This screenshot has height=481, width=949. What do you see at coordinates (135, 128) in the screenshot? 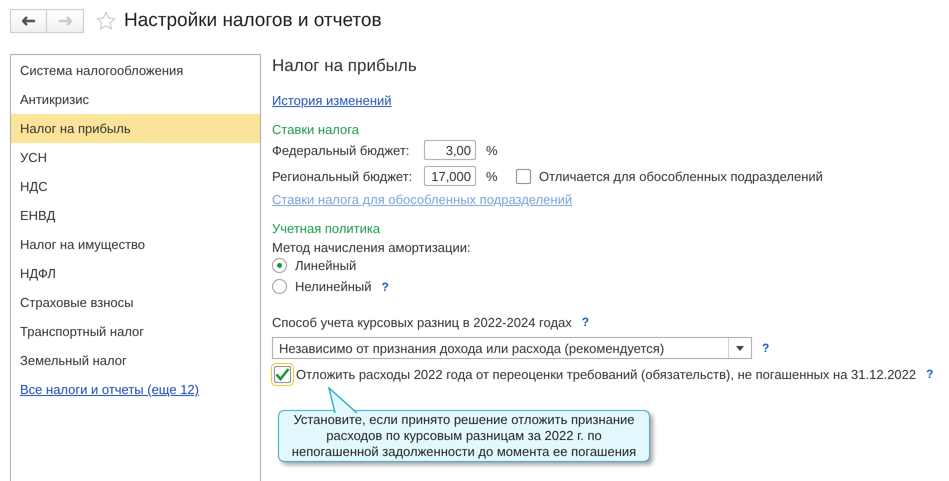
I see `sidebar-item: Налог на прибыль` at bounding box center [135, 128].